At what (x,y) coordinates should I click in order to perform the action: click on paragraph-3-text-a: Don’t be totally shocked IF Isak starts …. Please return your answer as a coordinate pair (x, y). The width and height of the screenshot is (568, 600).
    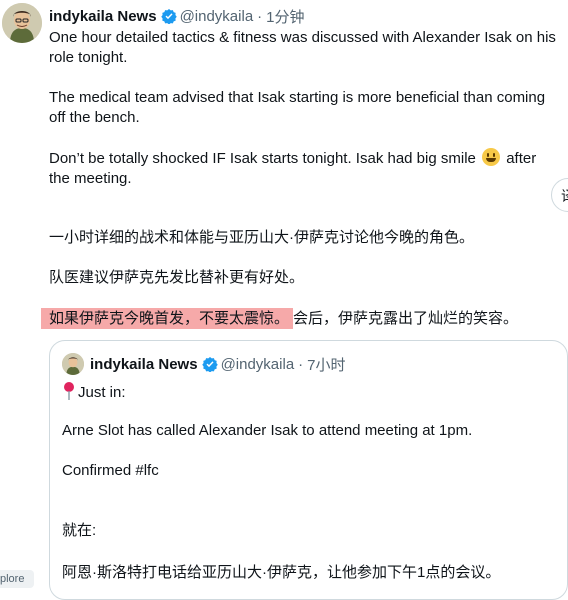
    Looking at the image, I should click on (265, 158).